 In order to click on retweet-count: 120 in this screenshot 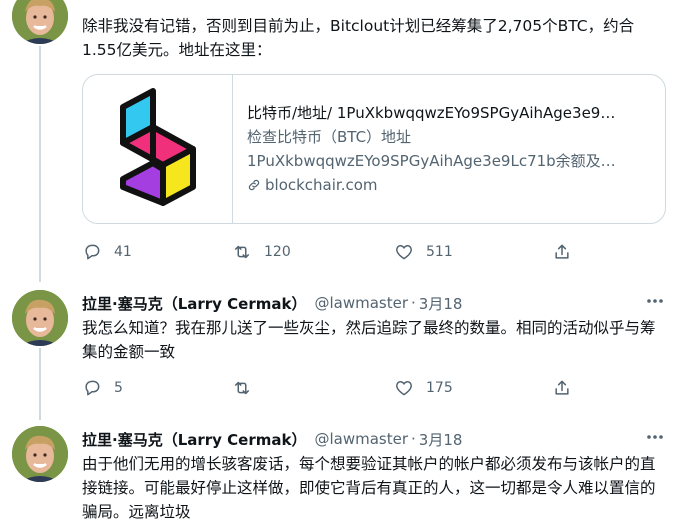, I will do `click(277, 252)`.